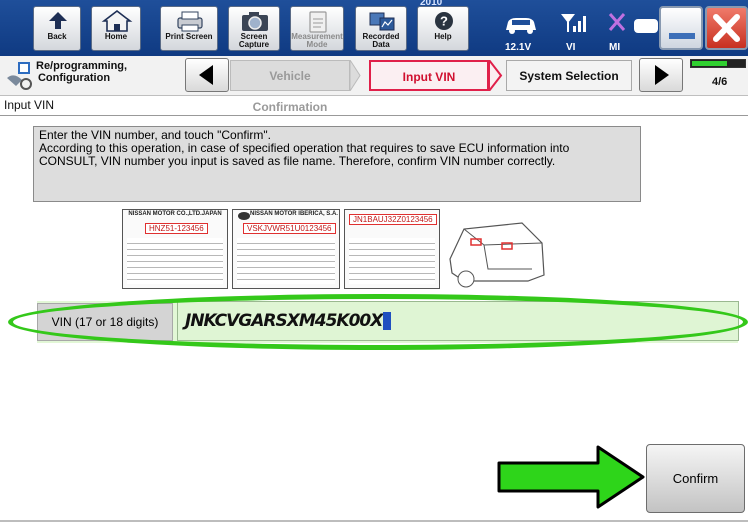 This screenshot has width=748, height=522. I want to click on vin-input-value: JNKCVGARSXM45K00X, so click(284, 321).